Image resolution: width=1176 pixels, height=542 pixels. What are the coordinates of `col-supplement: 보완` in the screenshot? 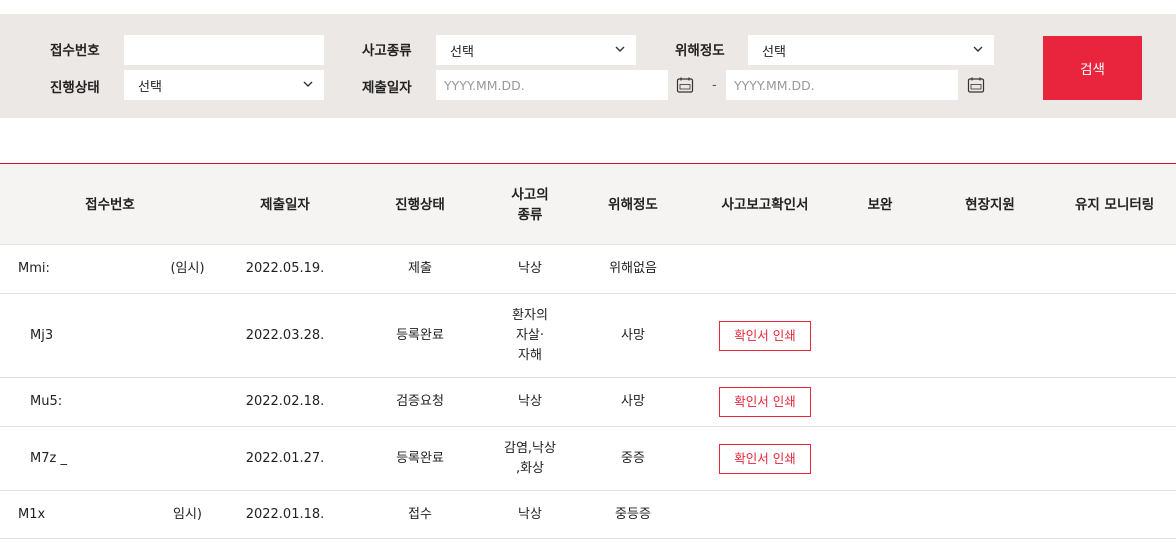 It's located at (880, 204).